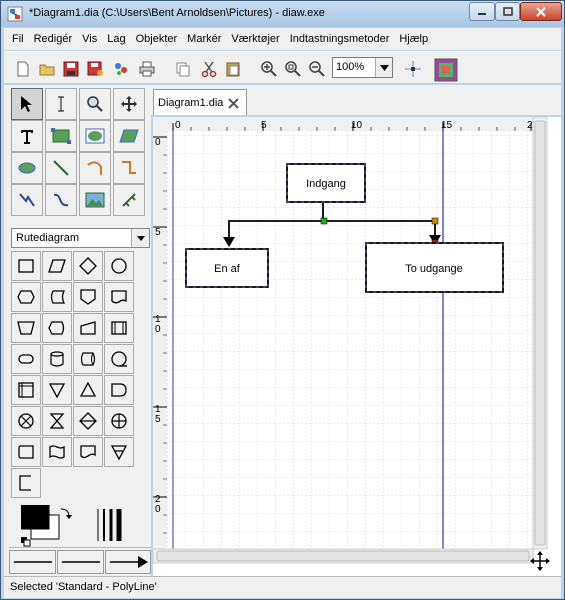  What do you see at coordinates (204, 39) in the screenshot?
I see `menu-marker: Markér` at bounding box center [204, 39].